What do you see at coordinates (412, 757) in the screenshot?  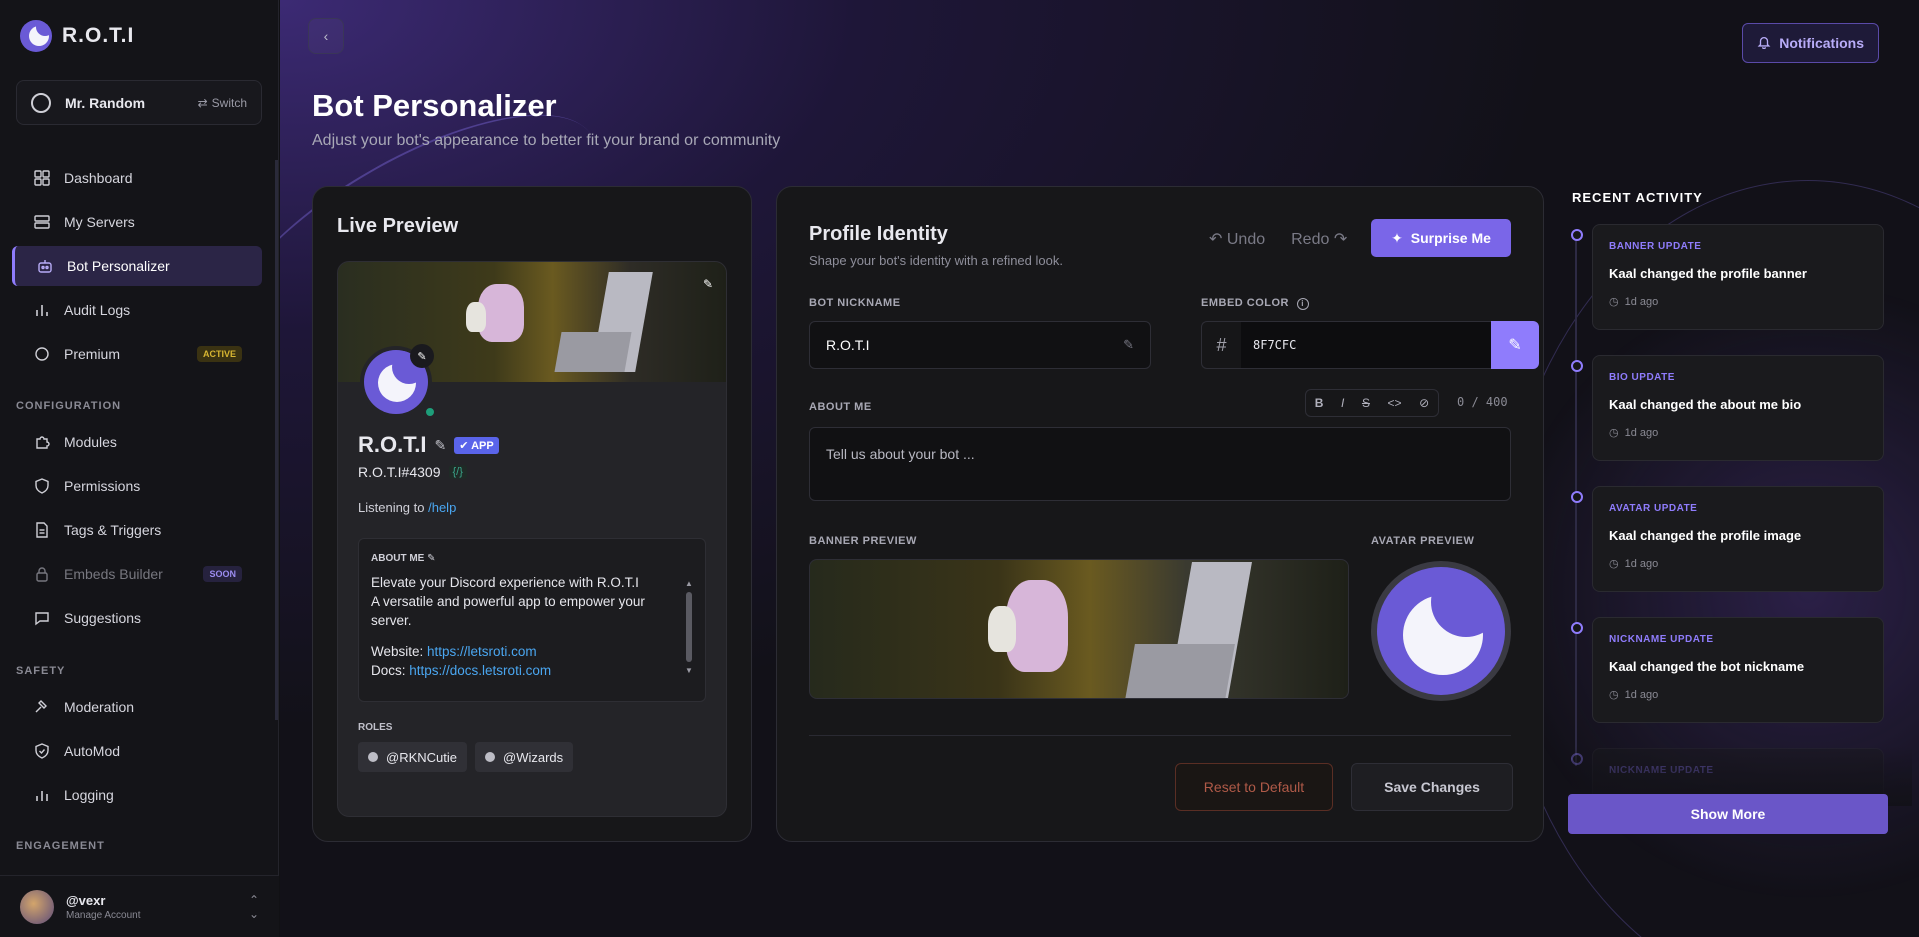 I see `role-chip: @RKNCutie` at bounding box center [412, 757].